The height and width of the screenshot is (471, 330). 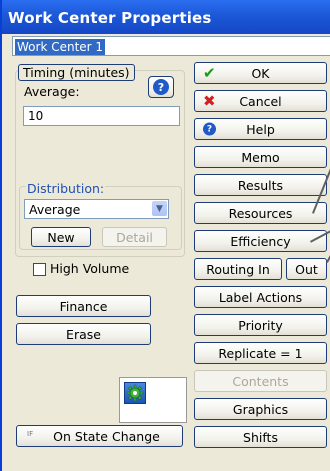 I want to click on help-label: Help, so click(x=260, y=129).